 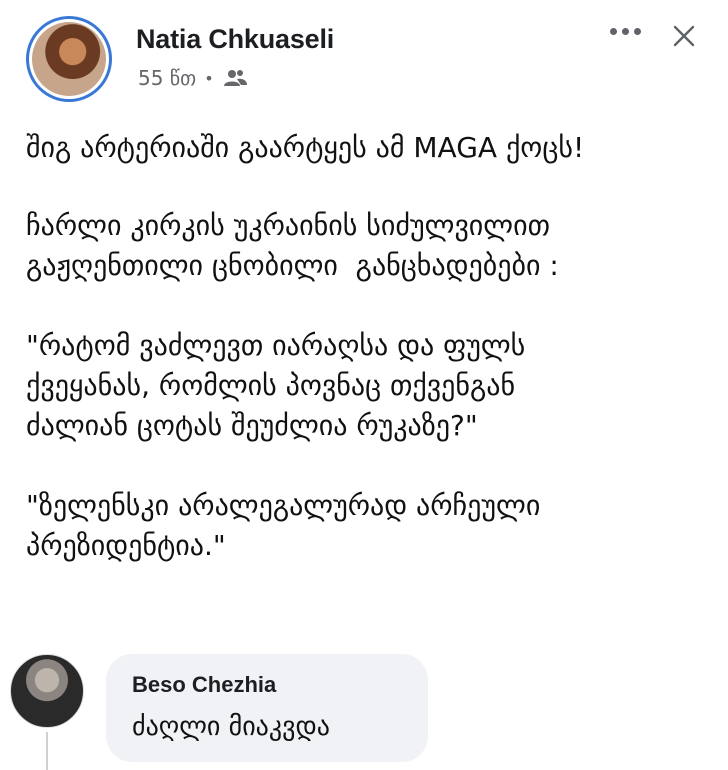 I want to click on close-icon, so click(x=684, y=36).